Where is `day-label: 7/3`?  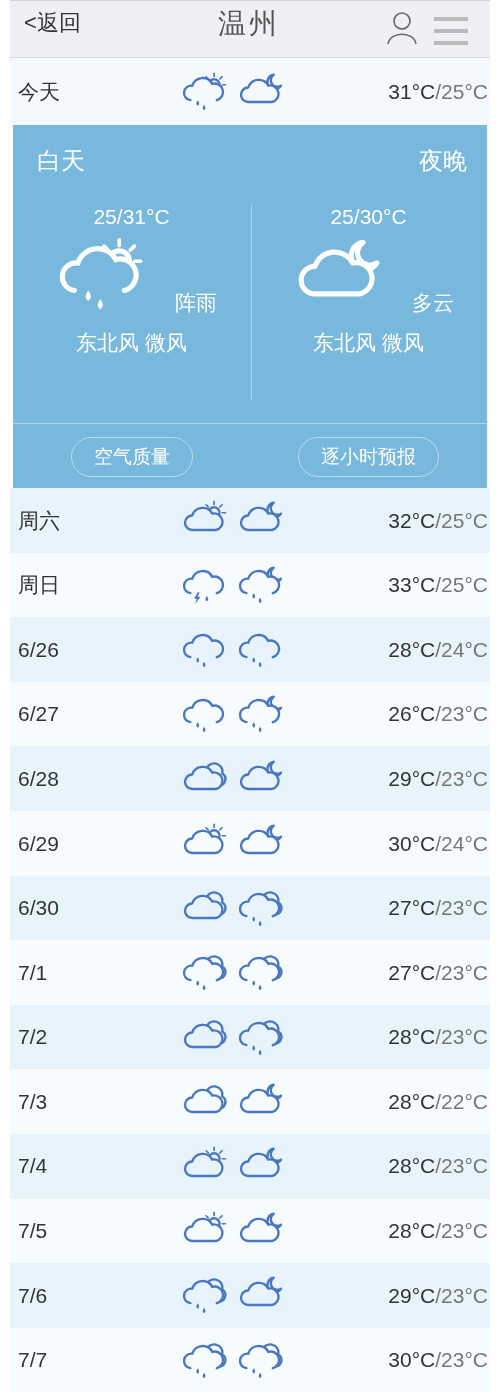 day-label: 7/3 is located at coordinates (33, 1101).